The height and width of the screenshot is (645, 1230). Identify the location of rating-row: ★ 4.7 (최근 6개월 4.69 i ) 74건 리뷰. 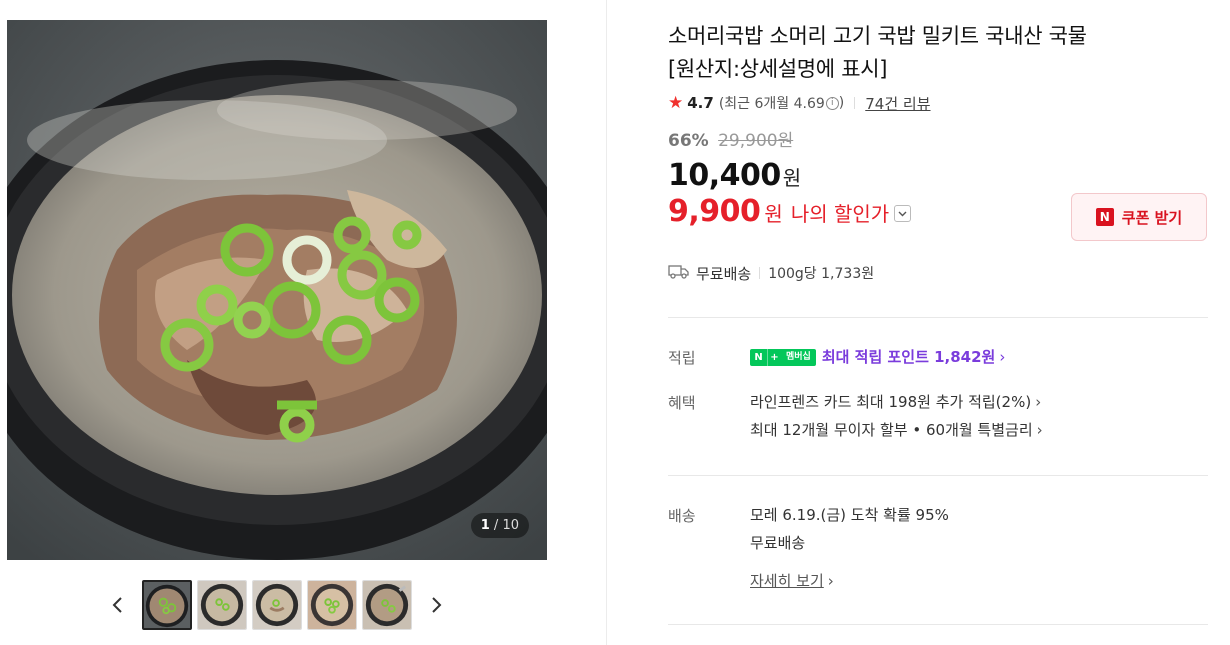
(938, 103).